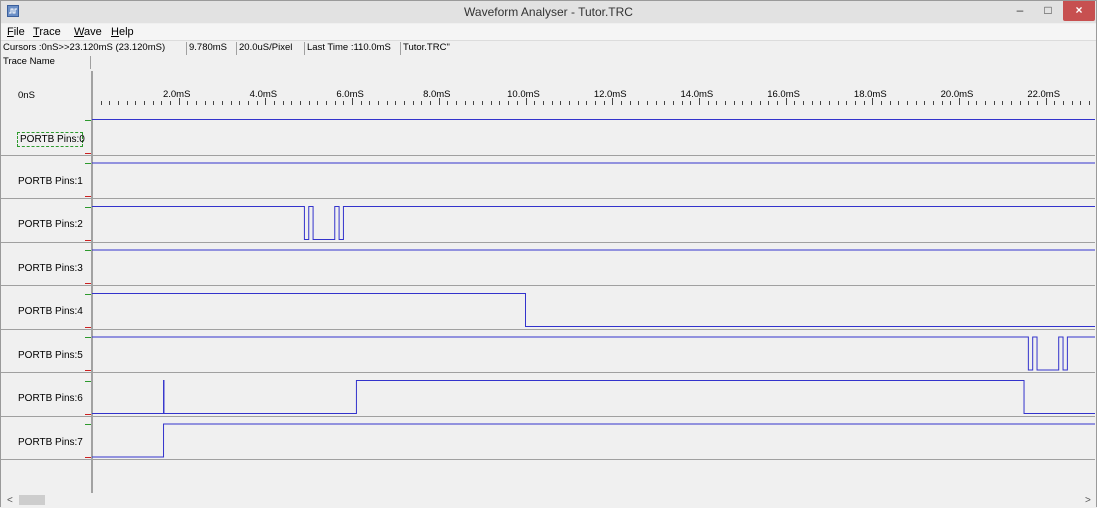 This screenshot has height=508, width=1097. What do you see at coordinates (50, 355) in the screenshot?
I see `trace-label: PORTB Pins:5` at bounding box center [50, 355].